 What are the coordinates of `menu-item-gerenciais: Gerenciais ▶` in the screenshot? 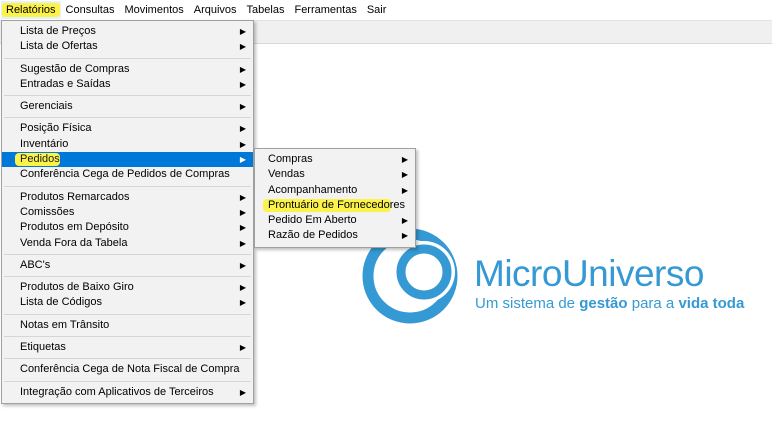 It's located at (127, 106).